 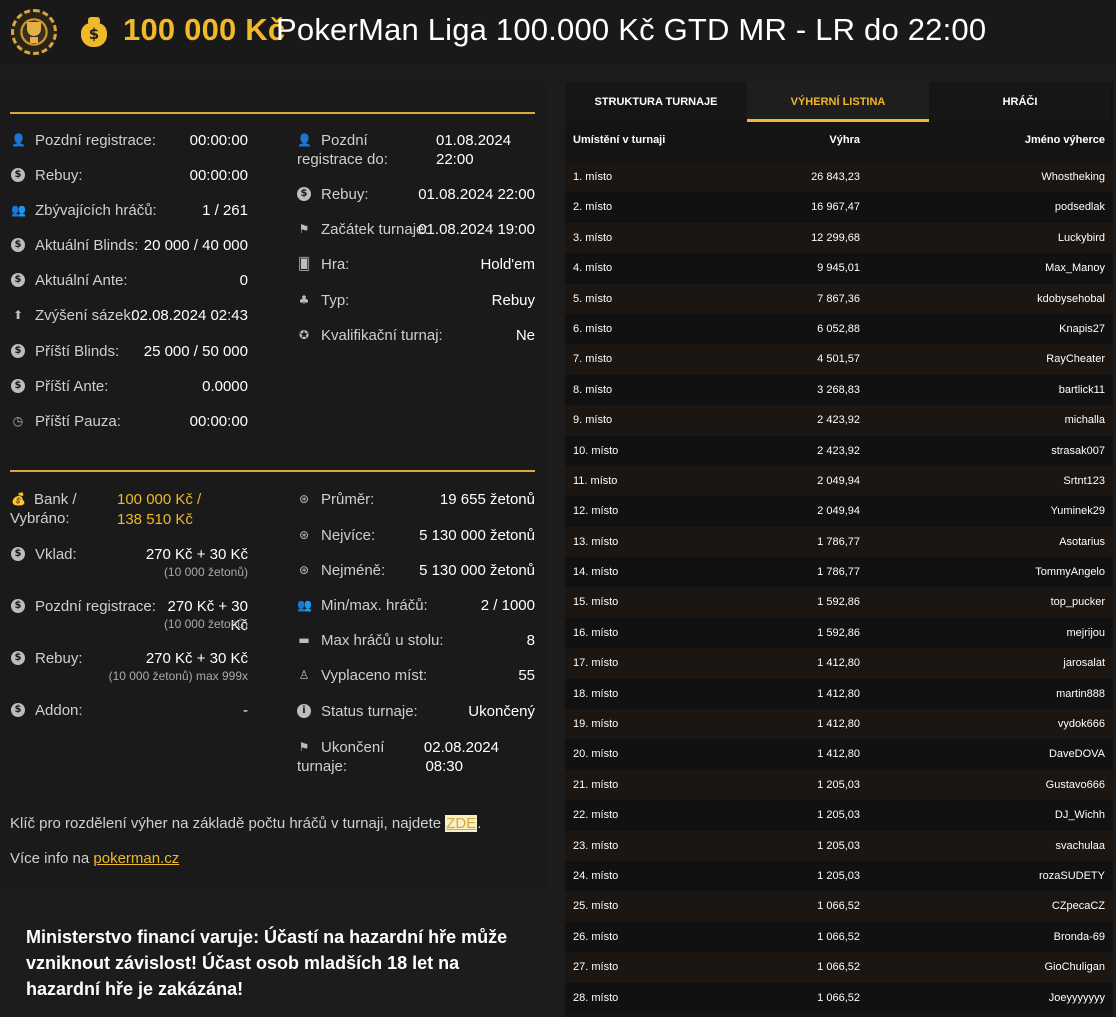 I want to click on row-winner: DaveDOVA, so click(x=1076, y=754).